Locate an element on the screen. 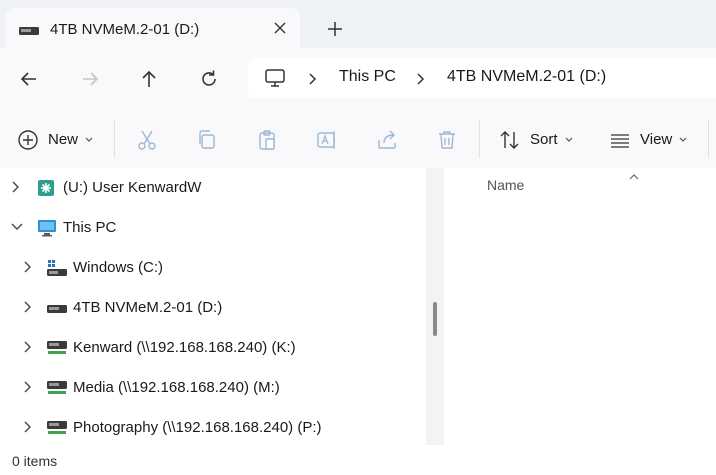 The width and height of the screenshot is (716, 475). navigation-pane-scrollbar is located at coordinates (435, 306).